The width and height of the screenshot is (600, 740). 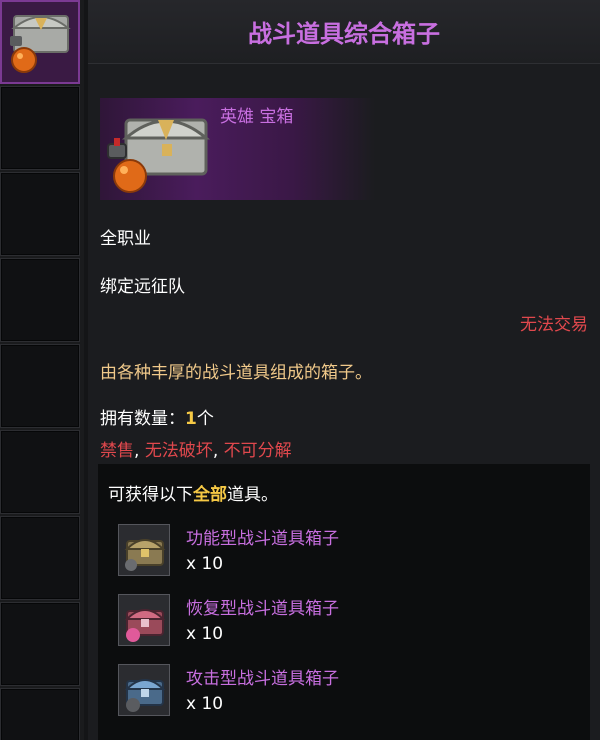 I want to click on reward-name: 功能型战斗道具箱子, so click(x=262, y=539).